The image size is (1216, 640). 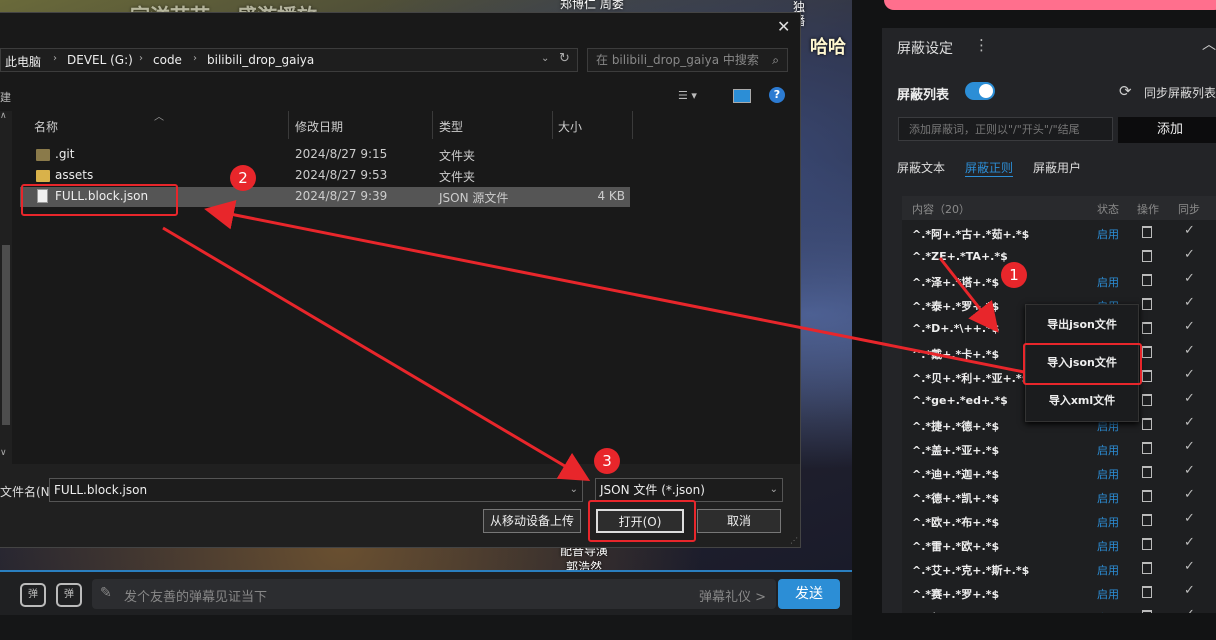 What do you see at coordinates (260, 60) in the screenshot?
I see `breadcrumb-project: bilibili_drop_gaiya` at bounding box center [260, 60].